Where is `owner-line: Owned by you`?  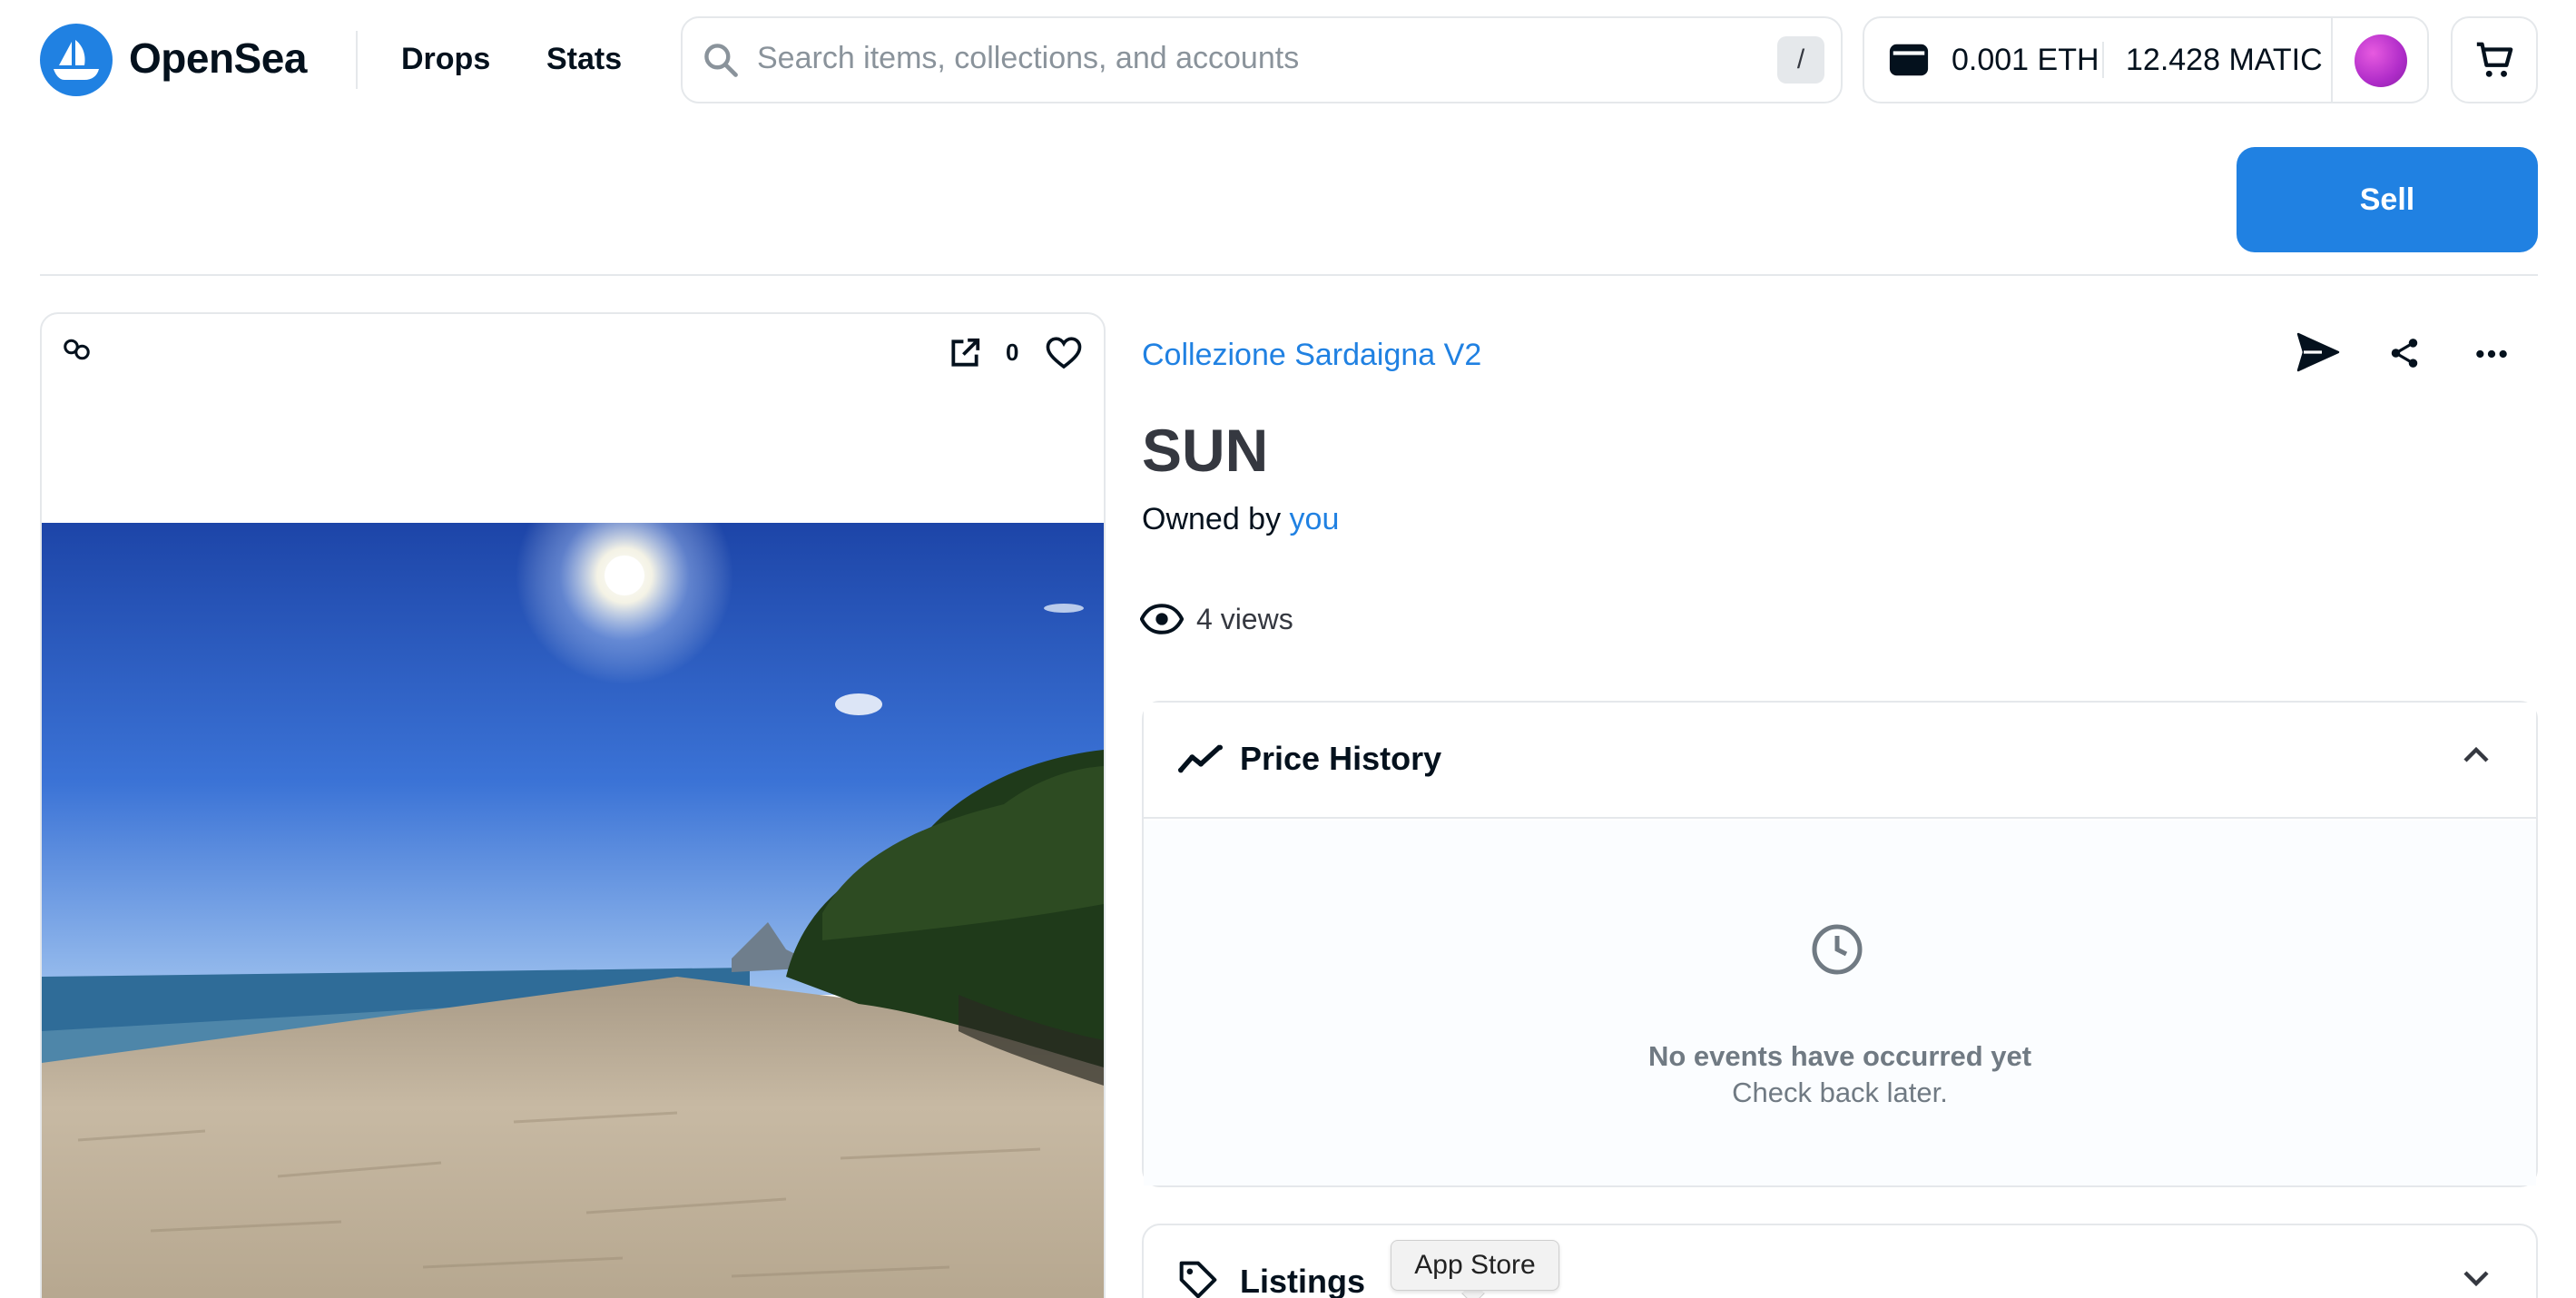
owner-line: Owned by you is located at coordinates (1240, 519).